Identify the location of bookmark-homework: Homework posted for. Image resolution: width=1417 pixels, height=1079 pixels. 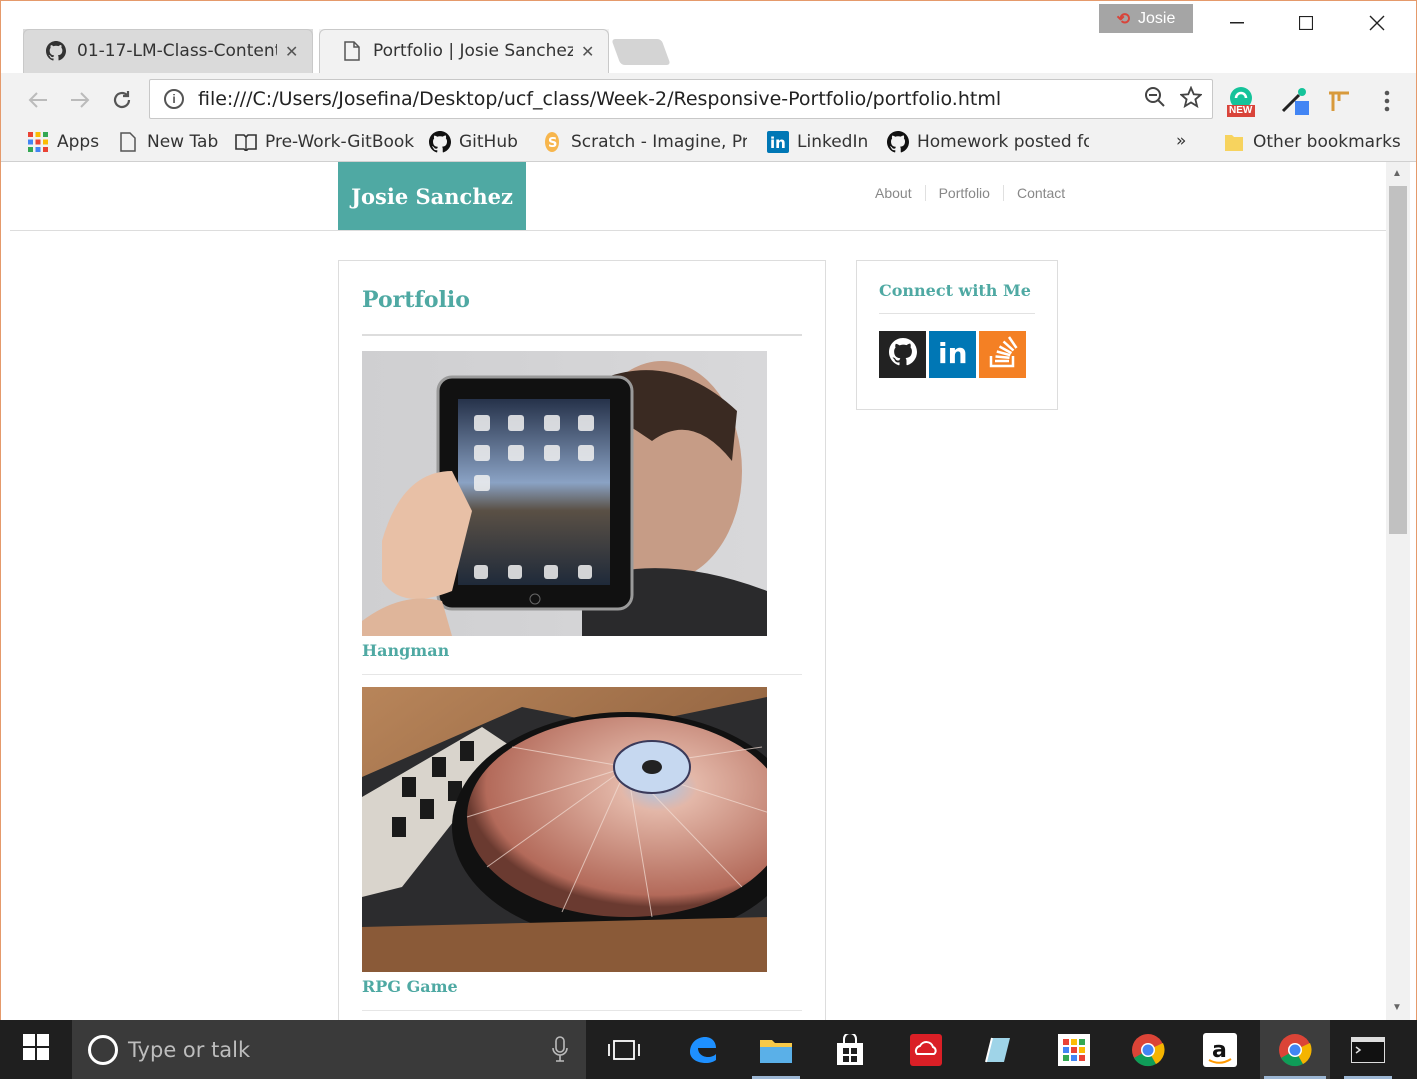
(988, 142).